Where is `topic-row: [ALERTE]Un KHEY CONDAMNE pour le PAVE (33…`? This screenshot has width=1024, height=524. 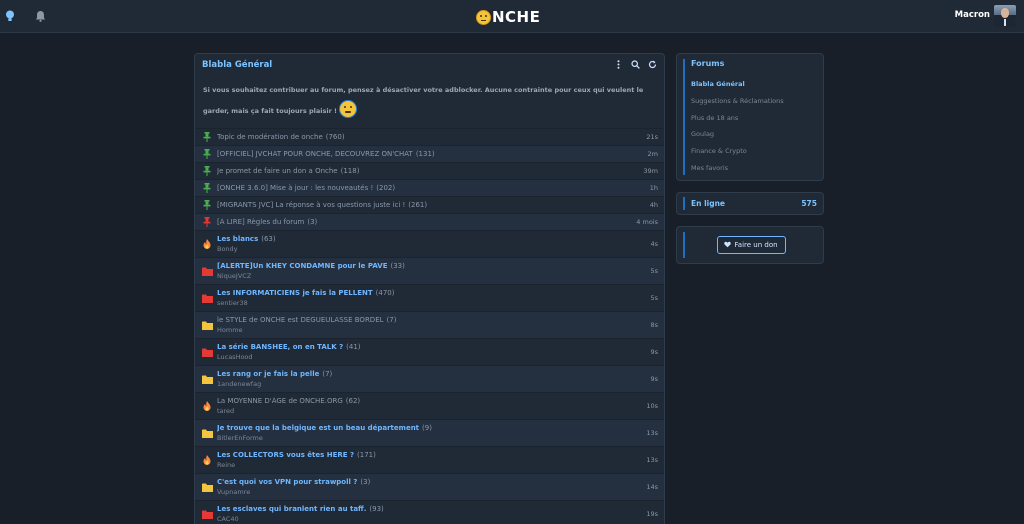 topic-row: [ALERTE]Un KHEY CONDAMNE pour le PAVE (33… is located at coordinates (429, 270).